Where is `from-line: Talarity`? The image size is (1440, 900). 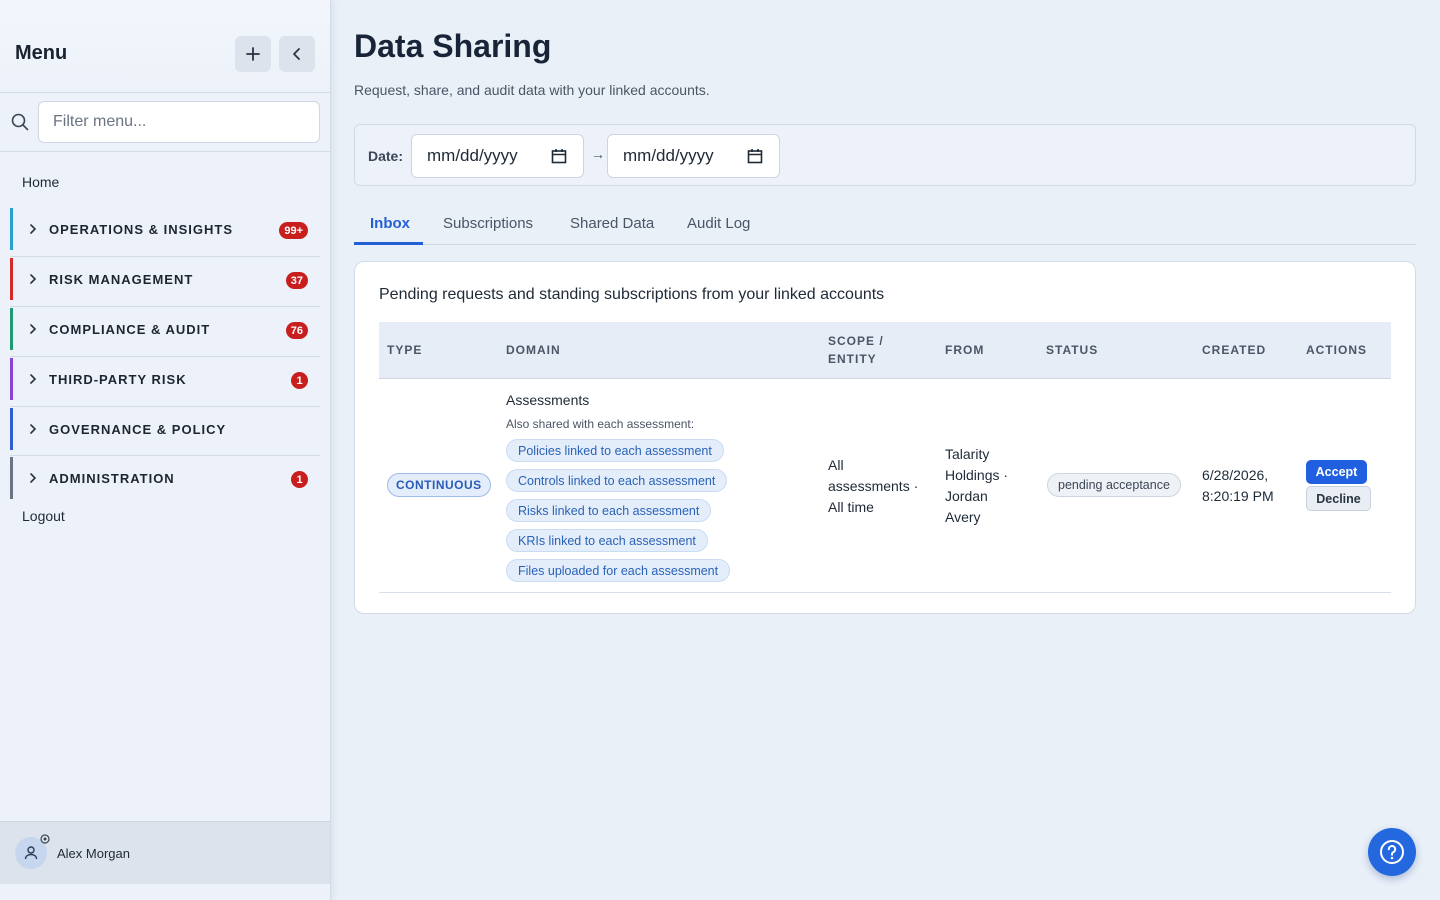 from-line: Talarity is located at coordinates (967, 454).